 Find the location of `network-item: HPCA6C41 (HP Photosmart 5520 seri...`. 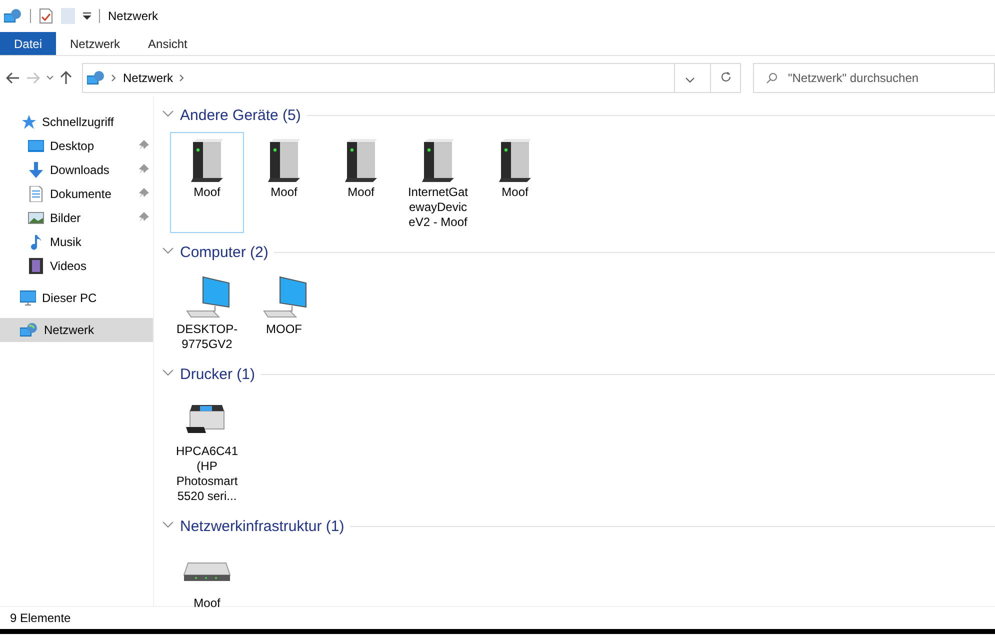

network-item: HPCA6C41 (HP Photosmart 5520 seri... is located at coordinates (207, 449).